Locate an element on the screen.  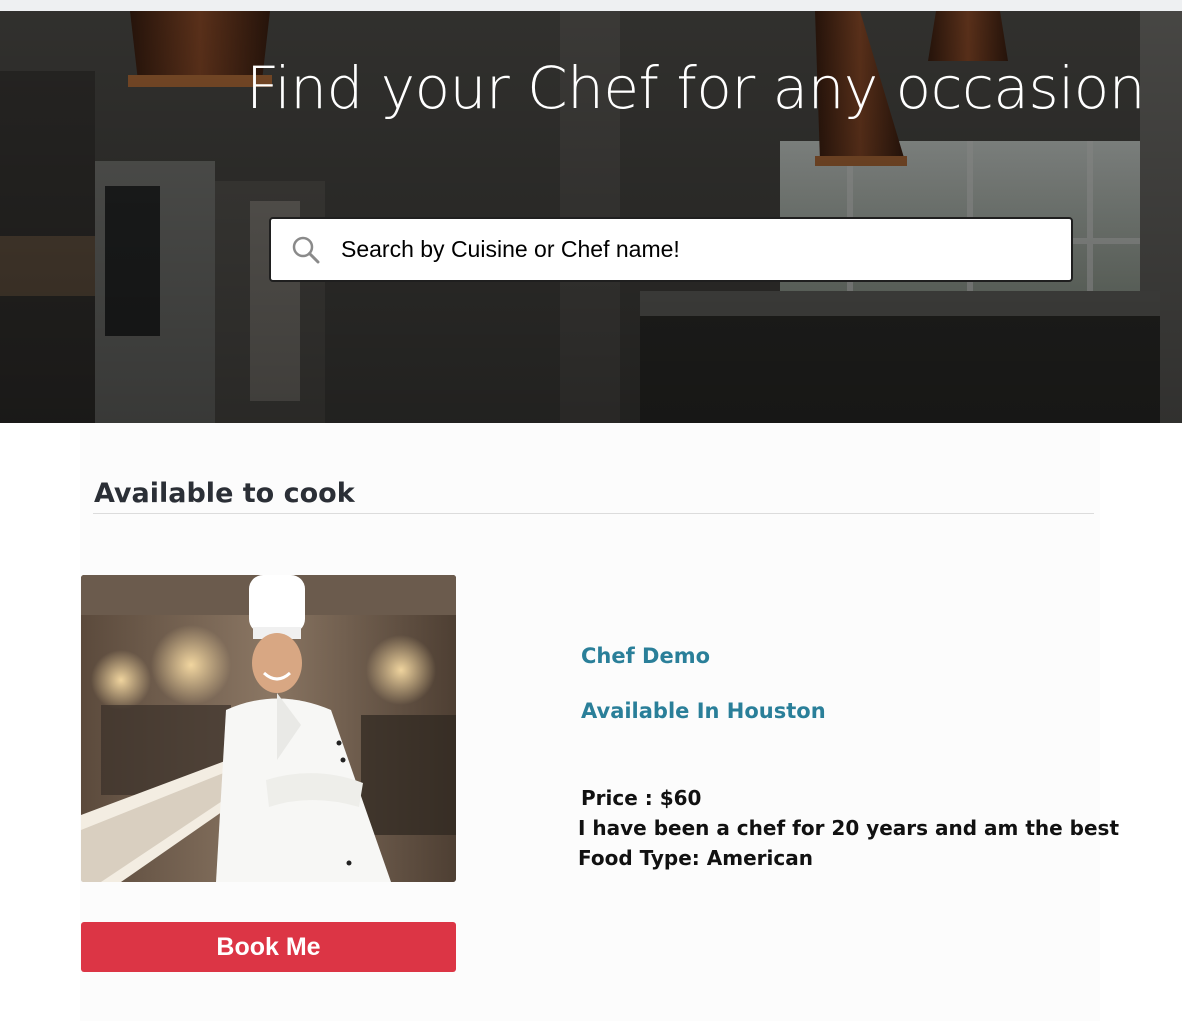
chef-price: Price : $60 is located at coordinates (641, 798).